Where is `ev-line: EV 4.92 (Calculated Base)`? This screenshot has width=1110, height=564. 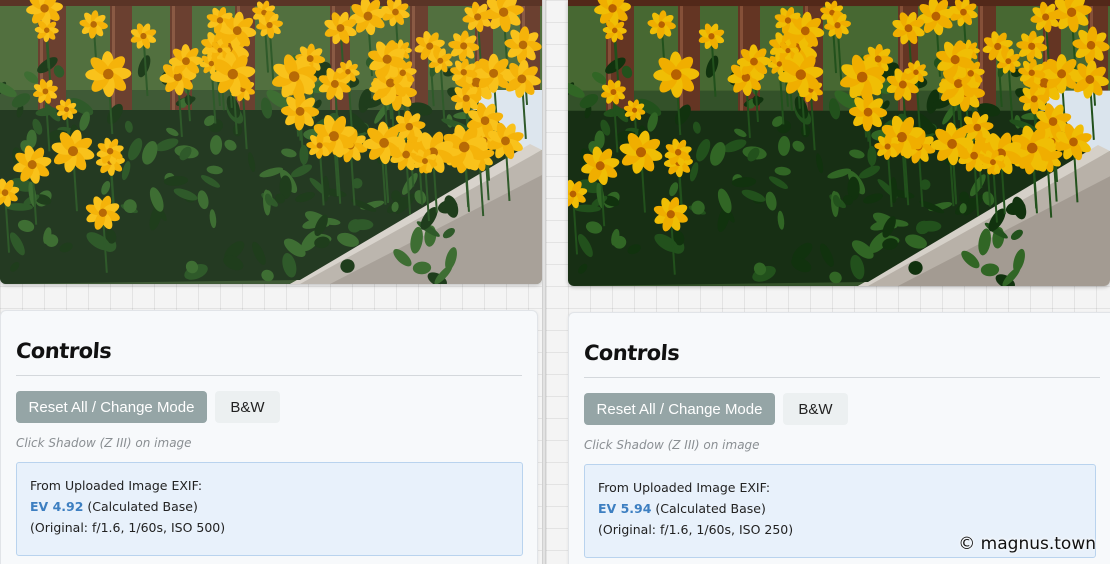
ev-line: EV 4.92 (Calculated Base) is located at coordinates (269, 506).